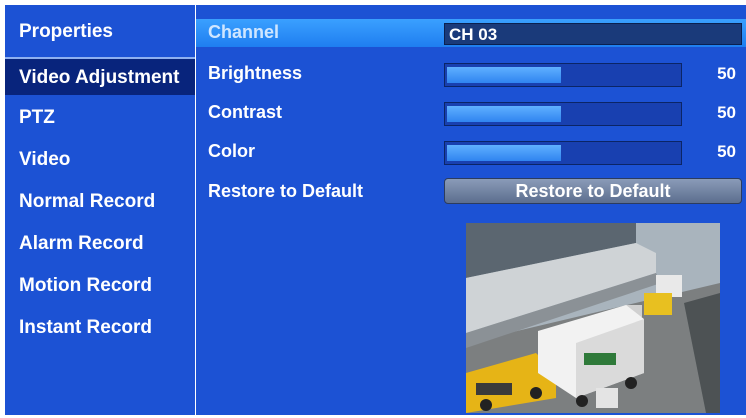  I want to click on contrast-slider, so click(563, 114).